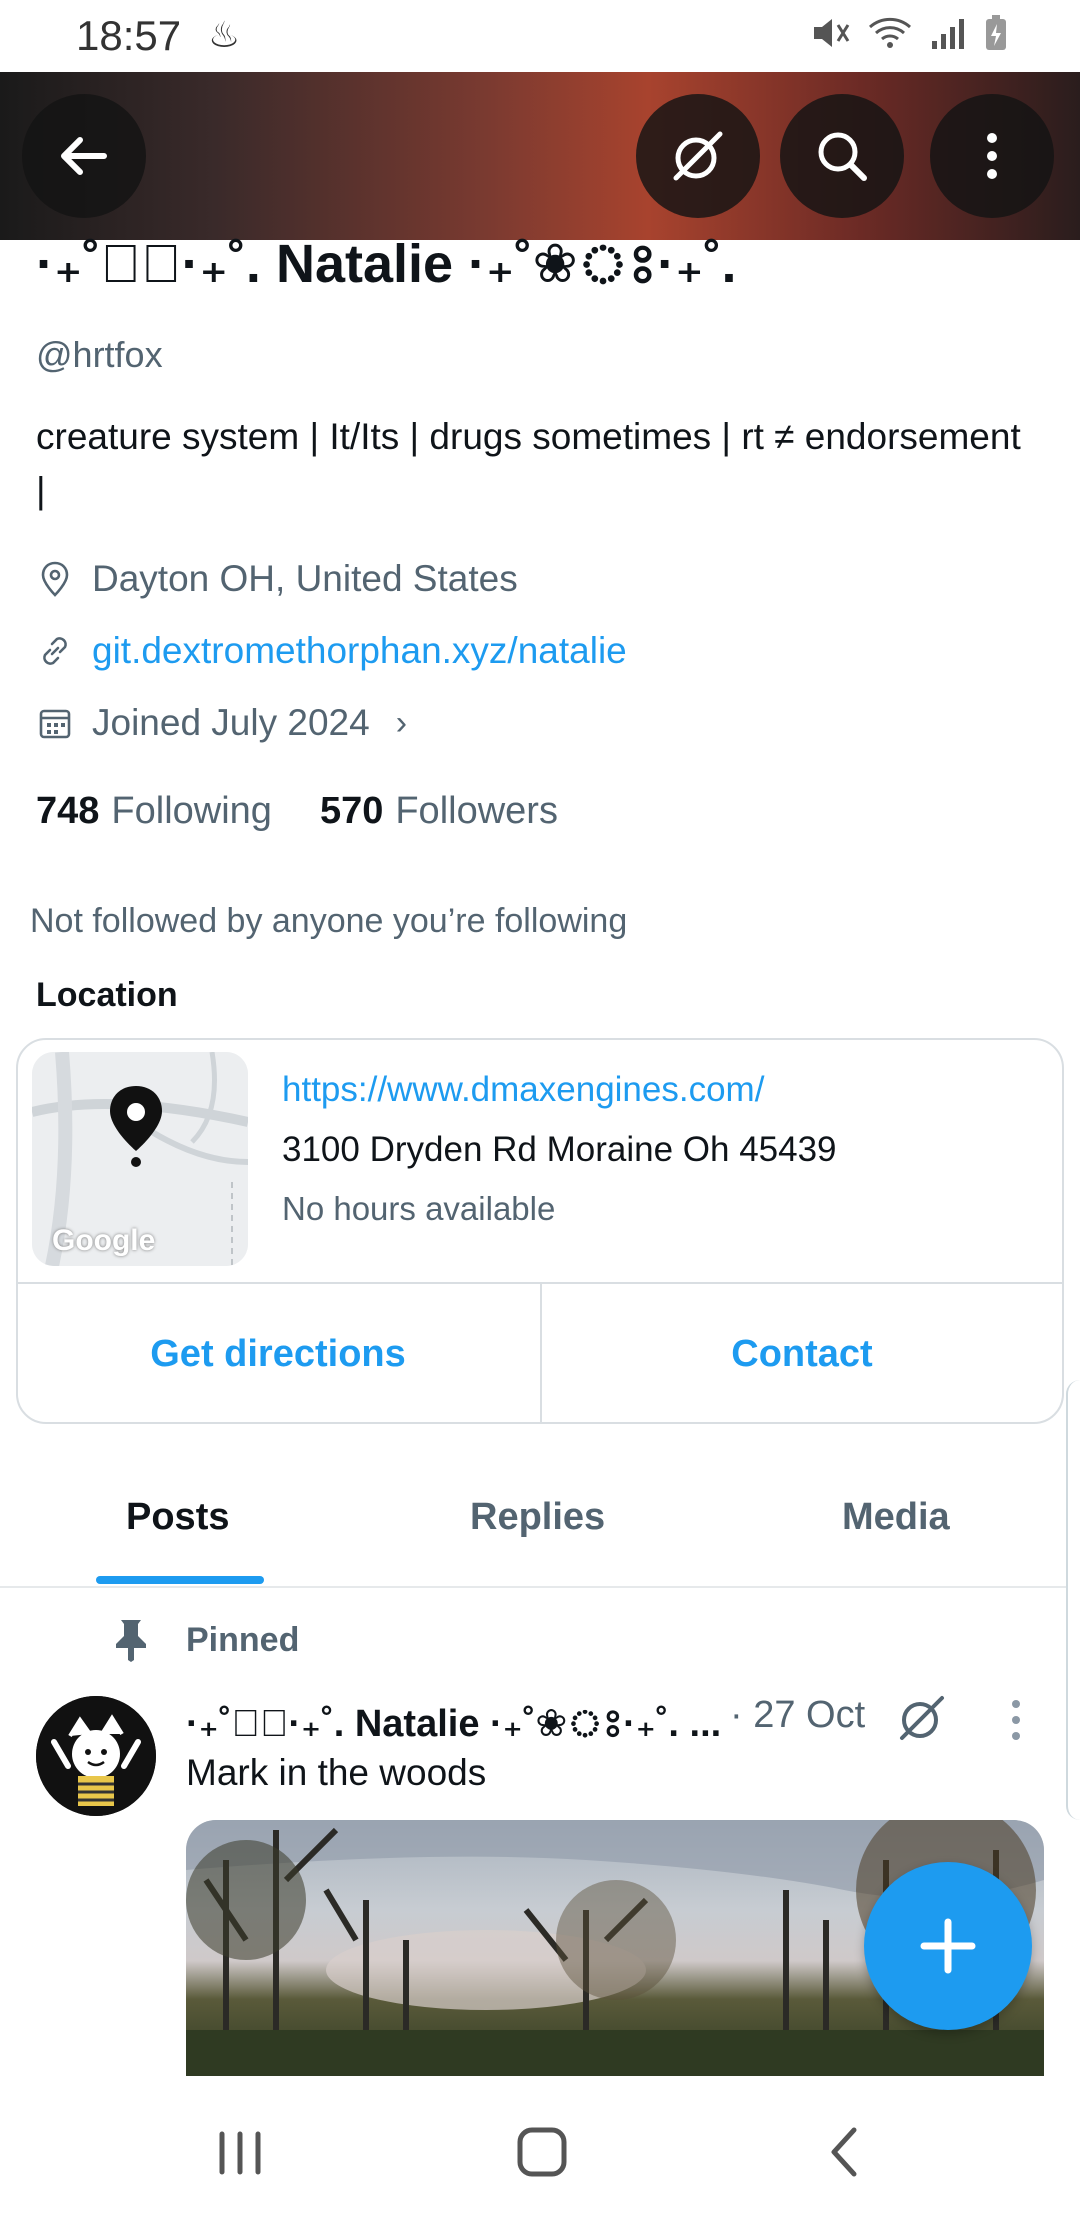  Describe the element at coordinates (305, 578) in the screenshot. I see `location-text: Dayton OH, United States` at that location.